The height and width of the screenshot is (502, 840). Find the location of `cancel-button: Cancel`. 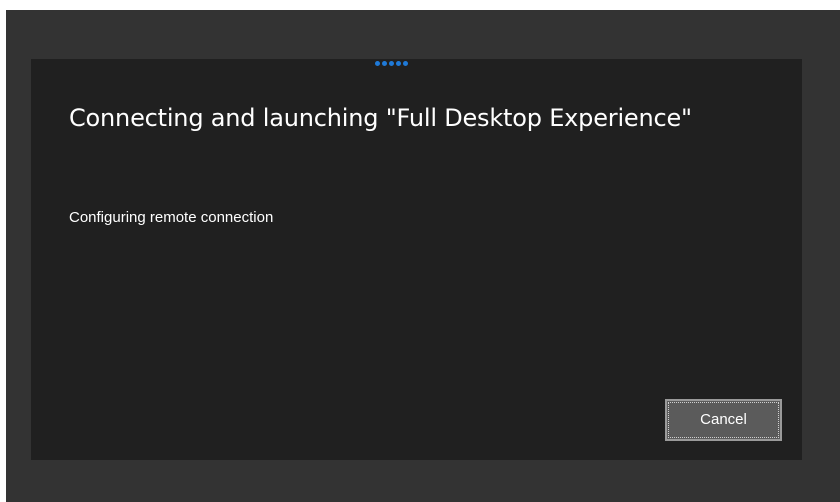

cancel-button: Cancel is located at coordinates (723, 420).